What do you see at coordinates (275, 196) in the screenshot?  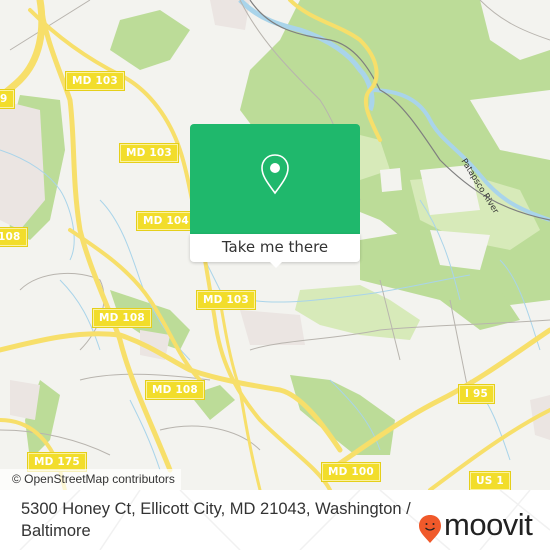 I see `location-popup: Take me there` at bounding box center [275, 196].